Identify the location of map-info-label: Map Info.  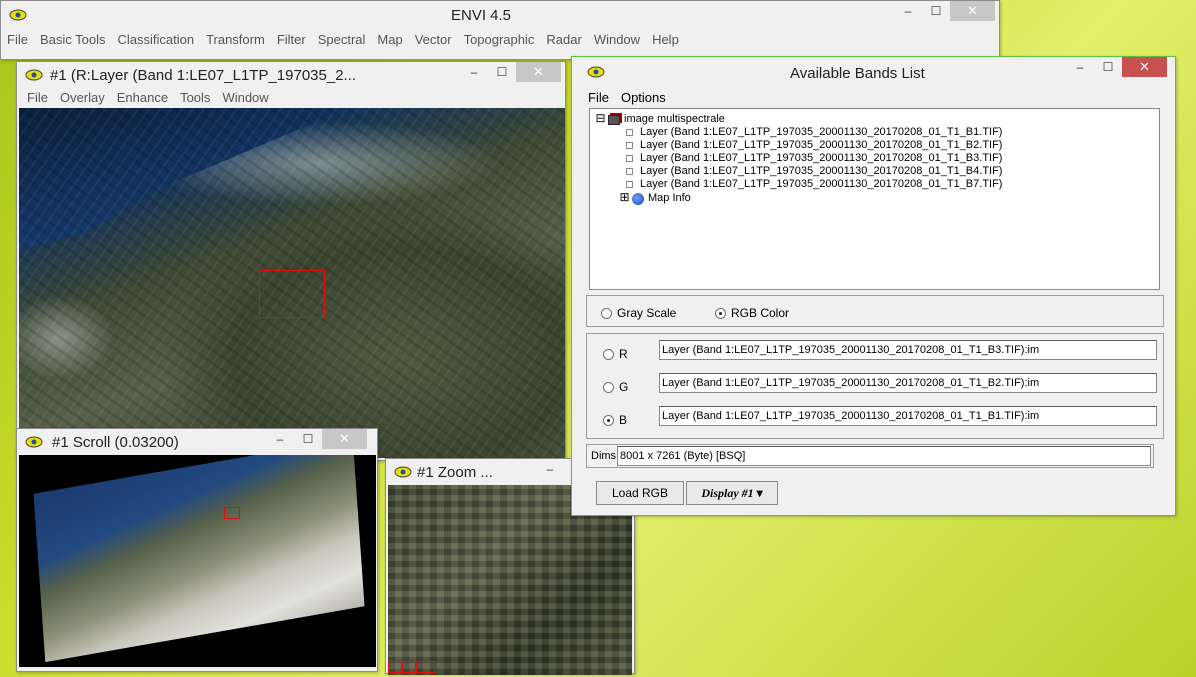
(669, 198).